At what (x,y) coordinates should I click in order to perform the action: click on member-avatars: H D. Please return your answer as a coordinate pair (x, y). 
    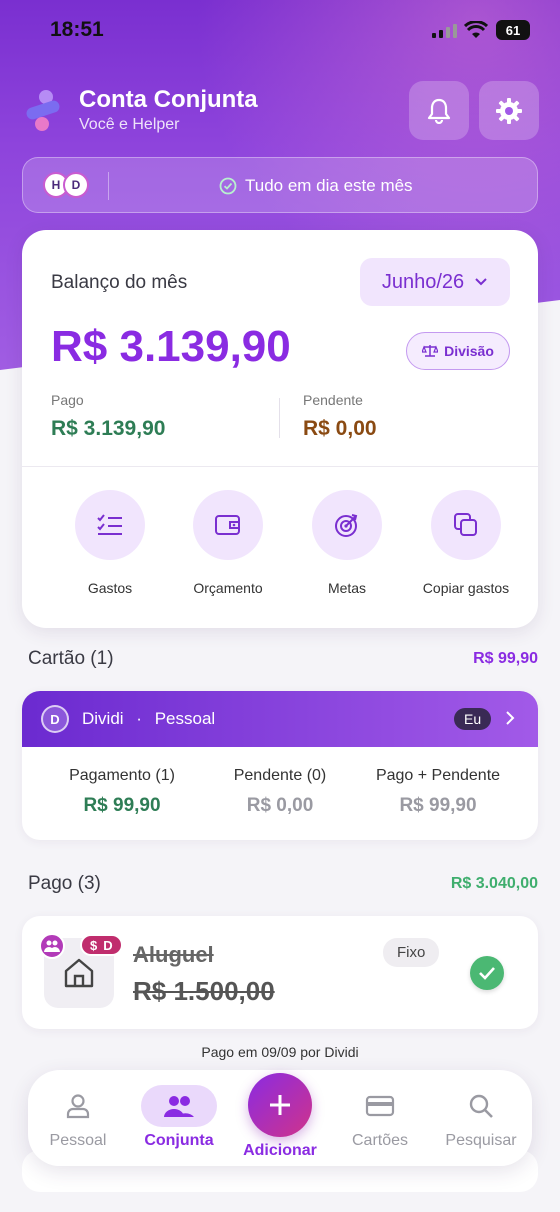
    Looking at the image, I should click on (67, 186).